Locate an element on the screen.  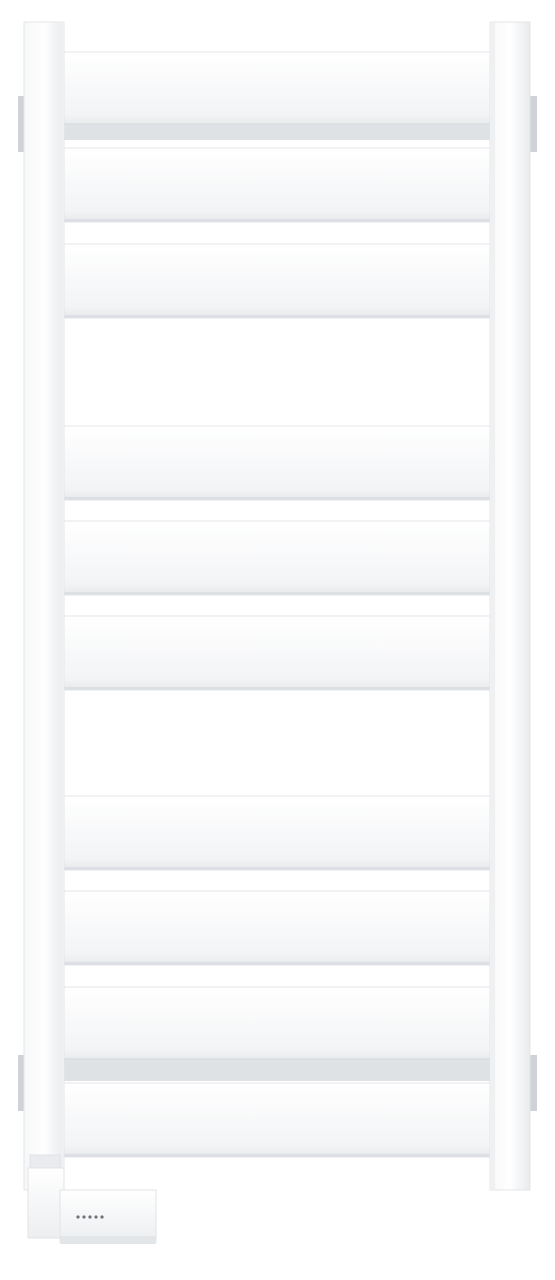
right-rail is located at coordinates (510, 606).